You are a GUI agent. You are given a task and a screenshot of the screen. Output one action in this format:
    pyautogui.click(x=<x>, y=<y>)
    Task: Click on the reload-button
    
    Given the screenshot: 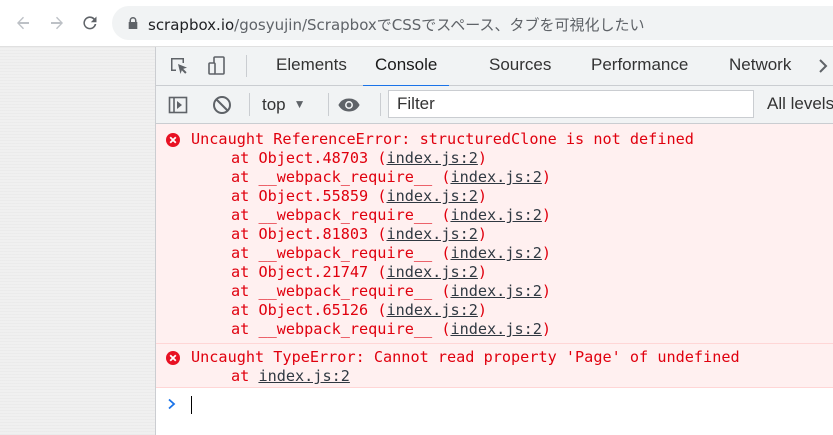 What is the action you would take?
    pyautogui.click(x=90, y=23)
    